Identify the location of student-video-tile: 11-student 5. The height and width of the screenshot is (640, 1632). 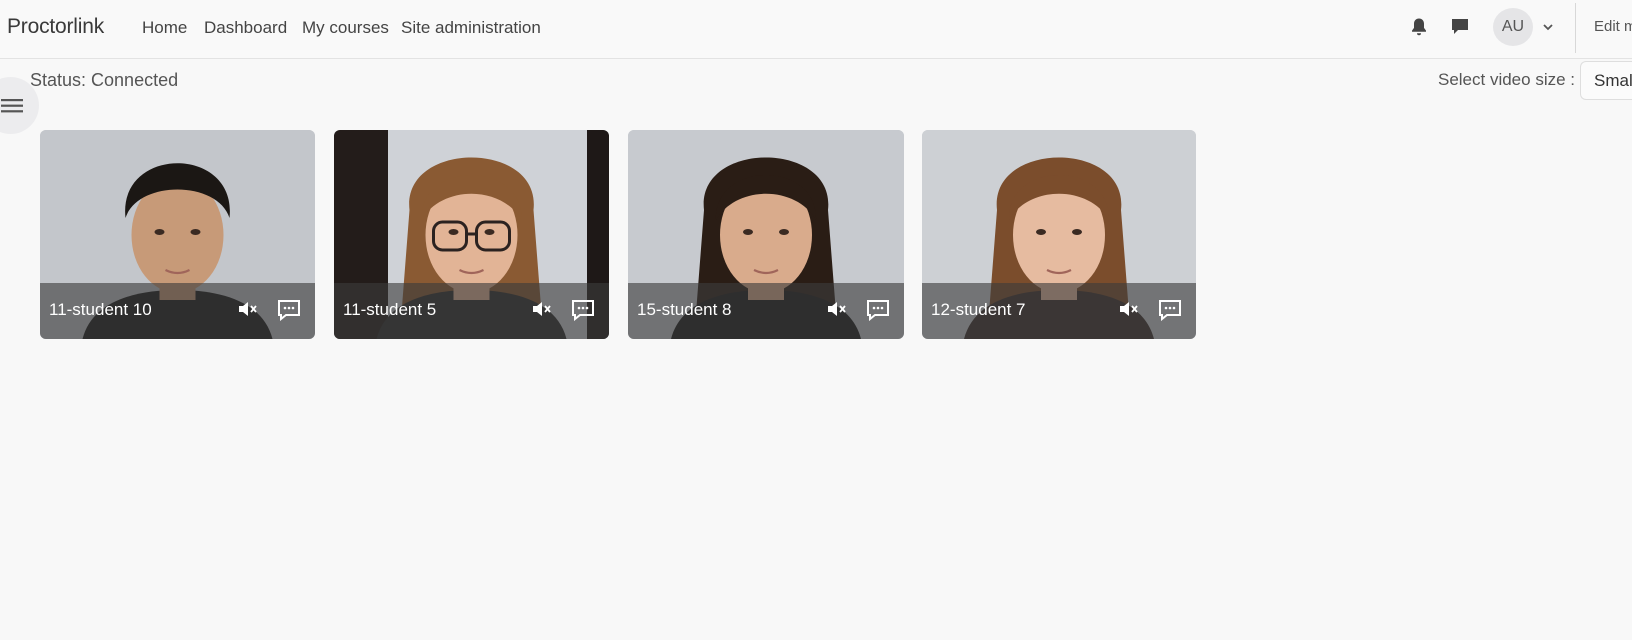
(471, 234).